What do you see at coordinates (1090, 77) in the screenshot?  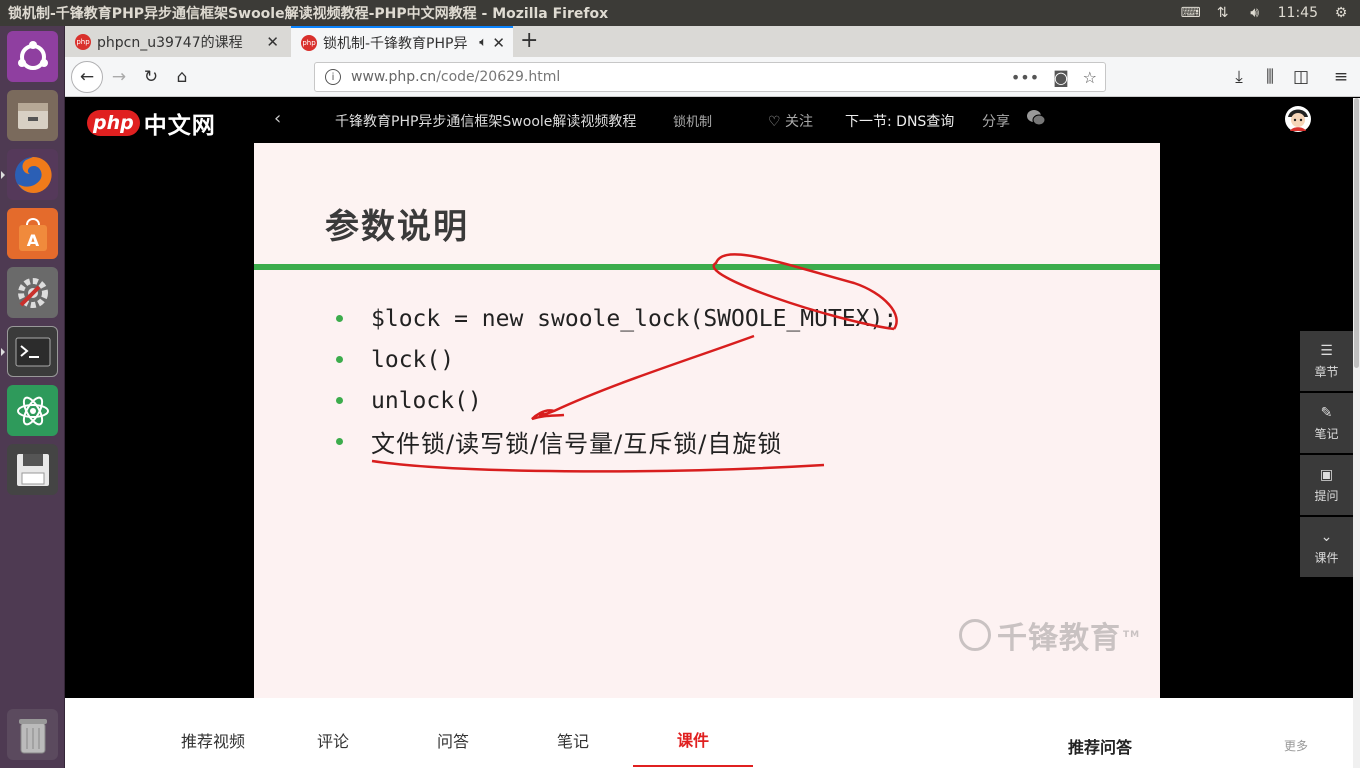 I see `bookmark-star-icon: ☆` at bounding box center [1090, 77].